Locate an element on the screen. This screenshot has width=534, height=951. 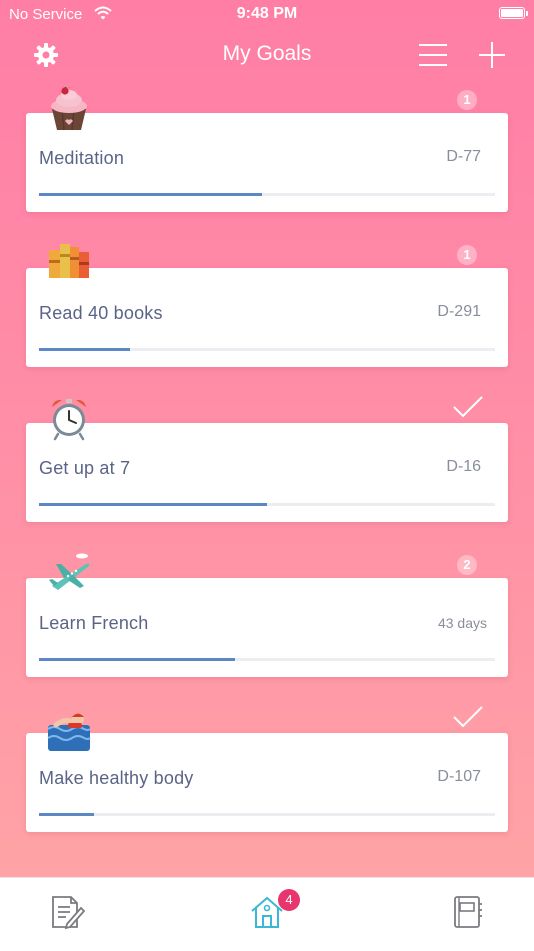
status-bar: No Service 9:48 PM is located at coordinates (267, 15).